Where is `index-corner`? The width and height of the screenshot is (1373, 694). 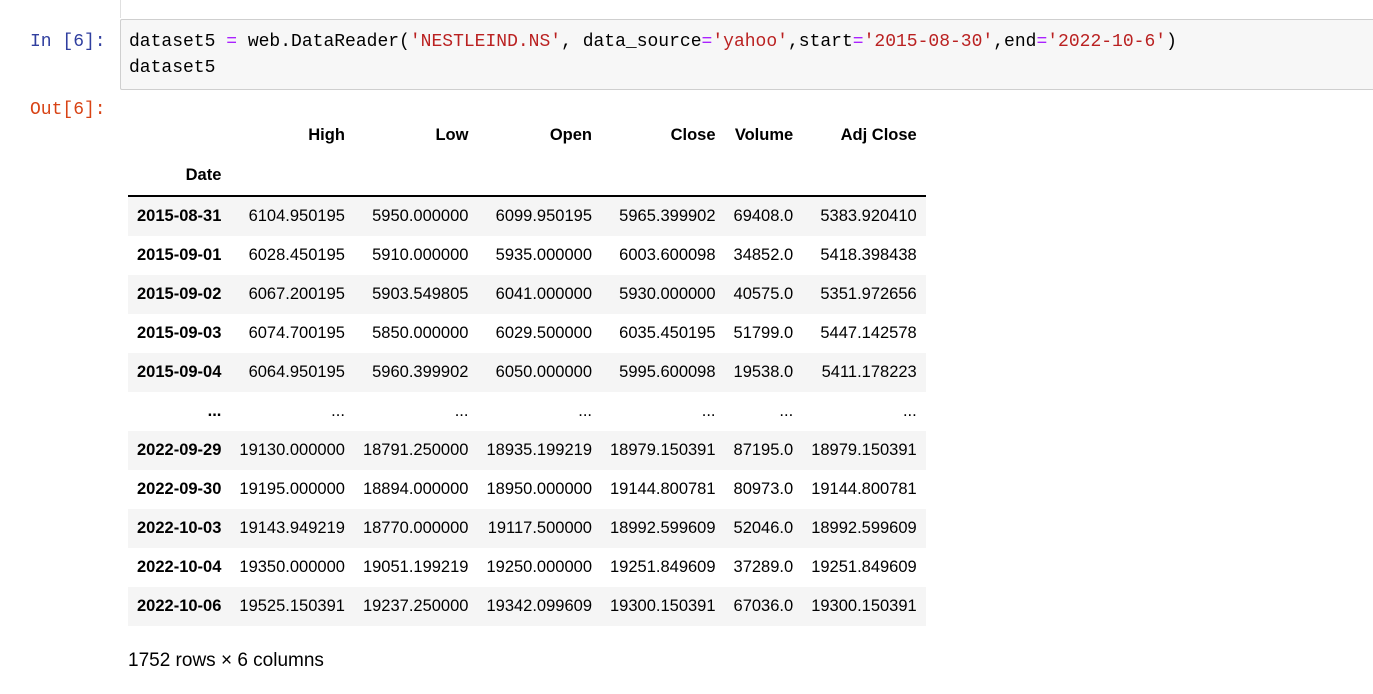
index-corner is located at coordinates (179, 135).